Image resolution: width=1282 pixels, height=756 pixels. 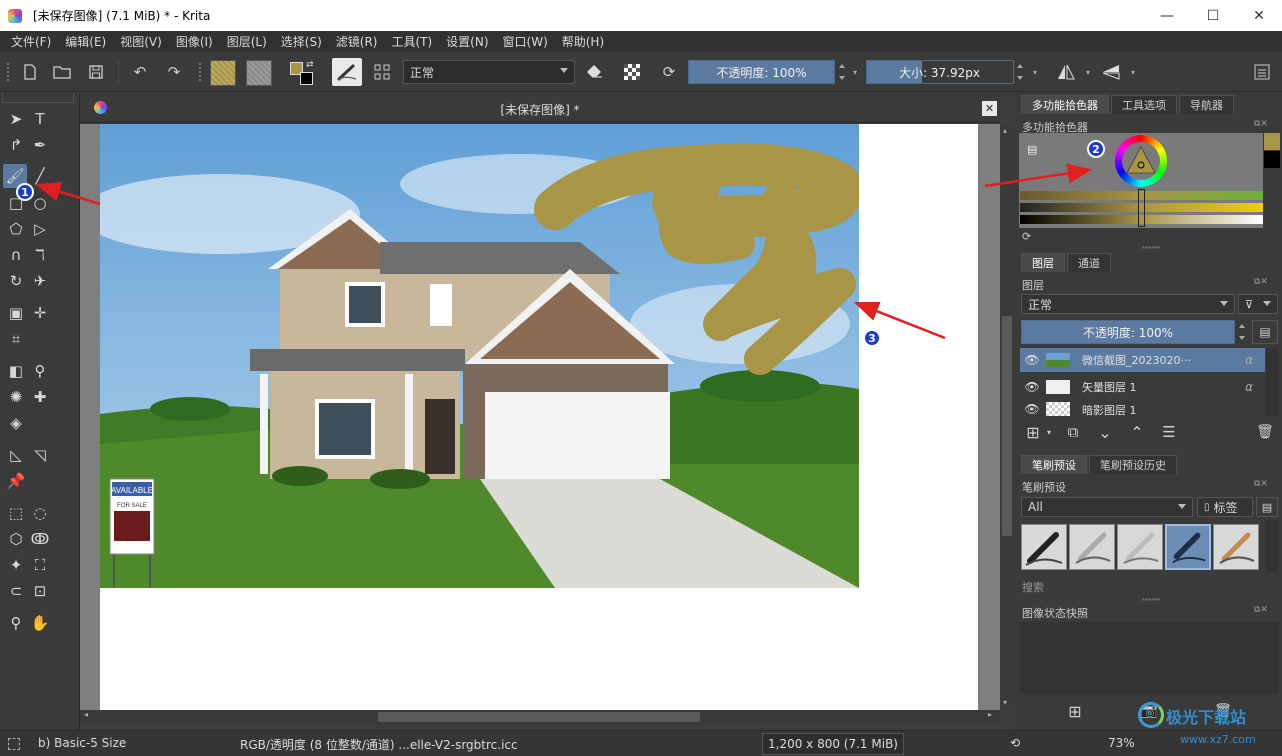 What do you see at coordinates (1065, 104) in the screenshot?
I see `tab-advanced-color-selector: 多功能拾色器` at bounding box center [1065, 104].